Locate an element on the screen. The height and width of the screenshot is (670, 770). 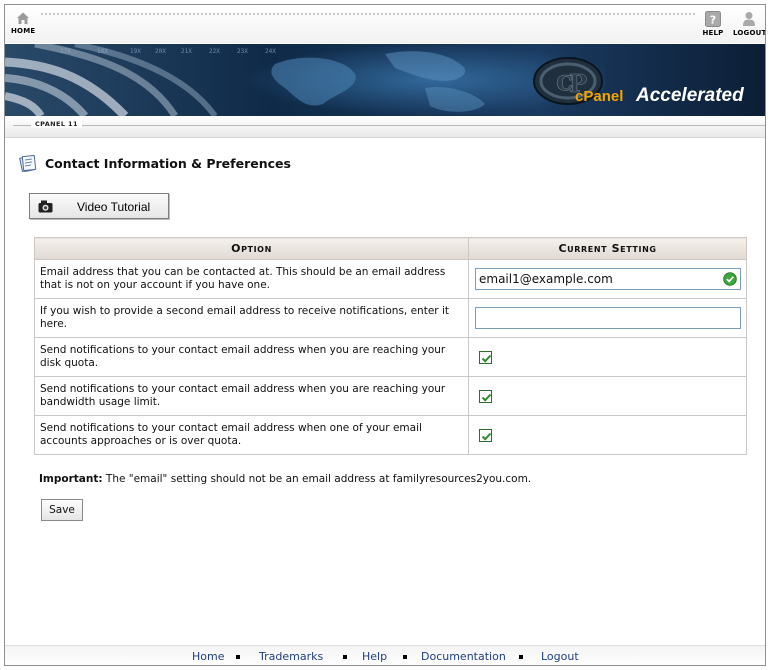
logout-label: LOGOUT is located at coordinates (749, 33).